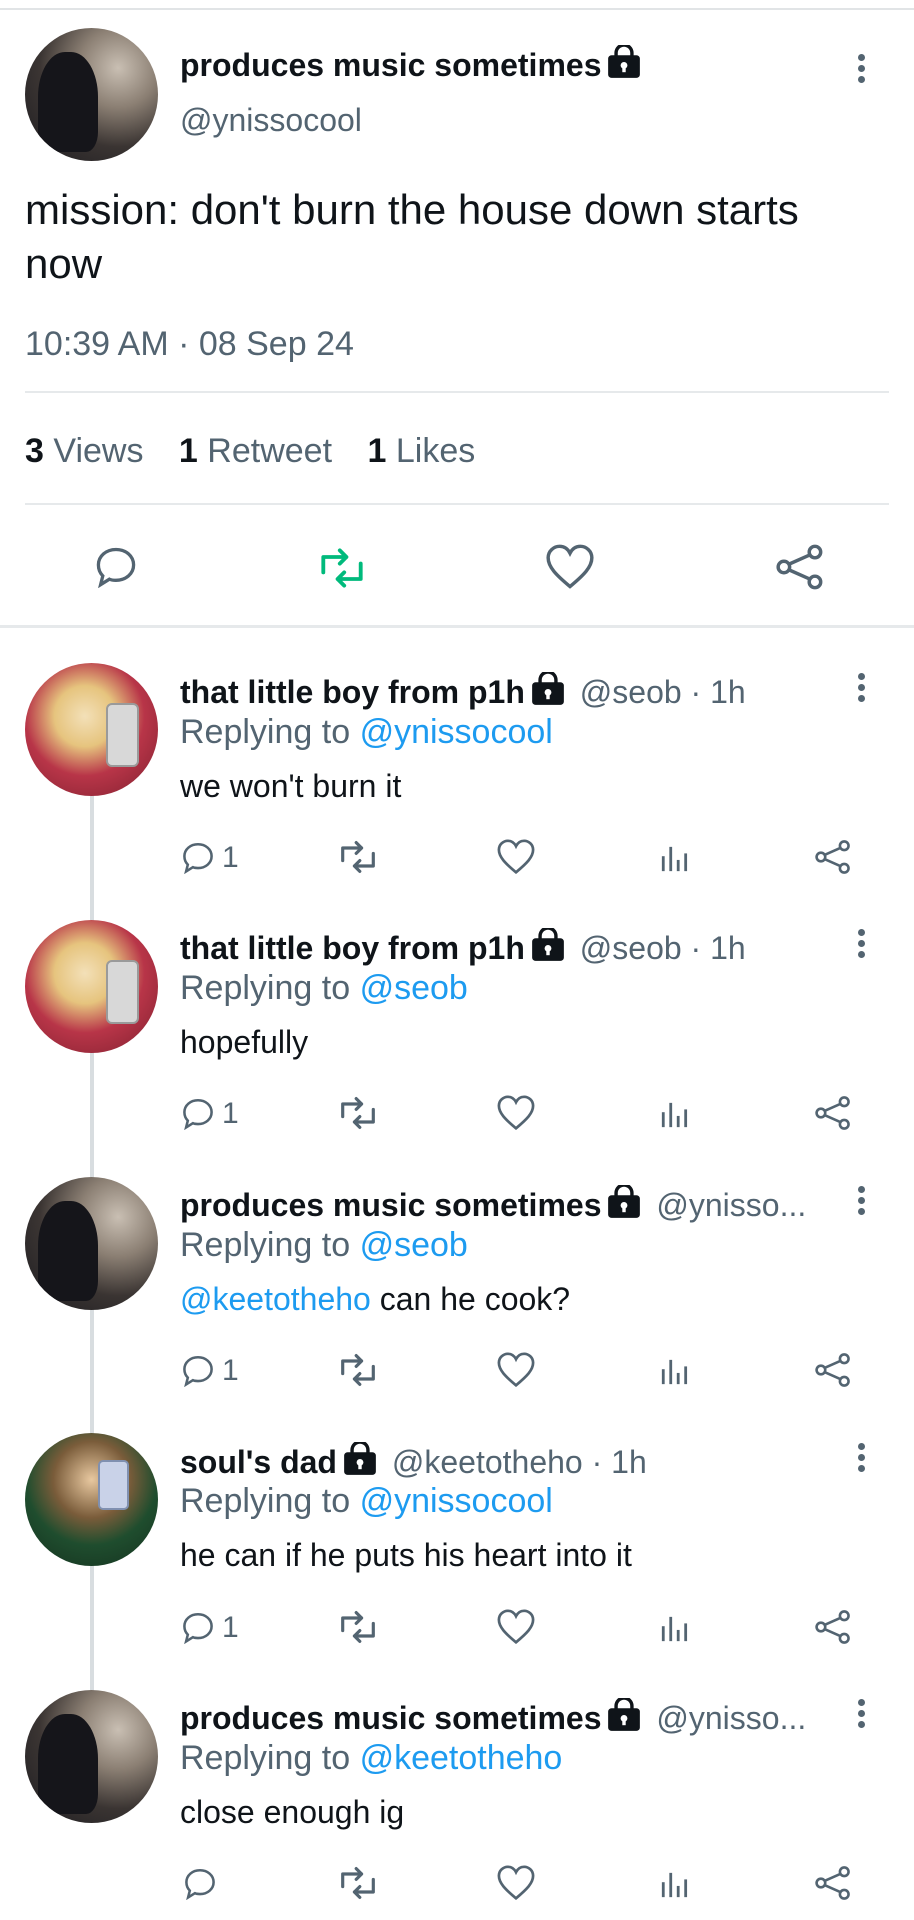  Describe the element at coordinates (410, 64) in the screenshot. I see `author-name: produces music sometimes` at that location.